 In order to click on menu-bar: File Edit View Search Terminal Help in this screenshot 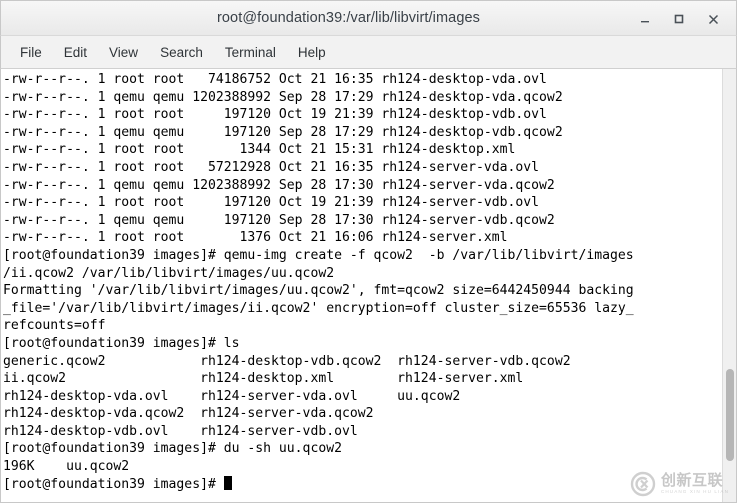, I will do `click(368, 52)`.